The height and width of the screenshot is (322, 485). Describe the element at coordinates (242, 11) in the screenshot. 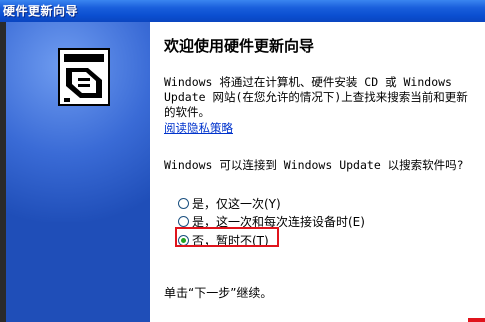

I see `title-bar: 硬件更新向导` at that location.